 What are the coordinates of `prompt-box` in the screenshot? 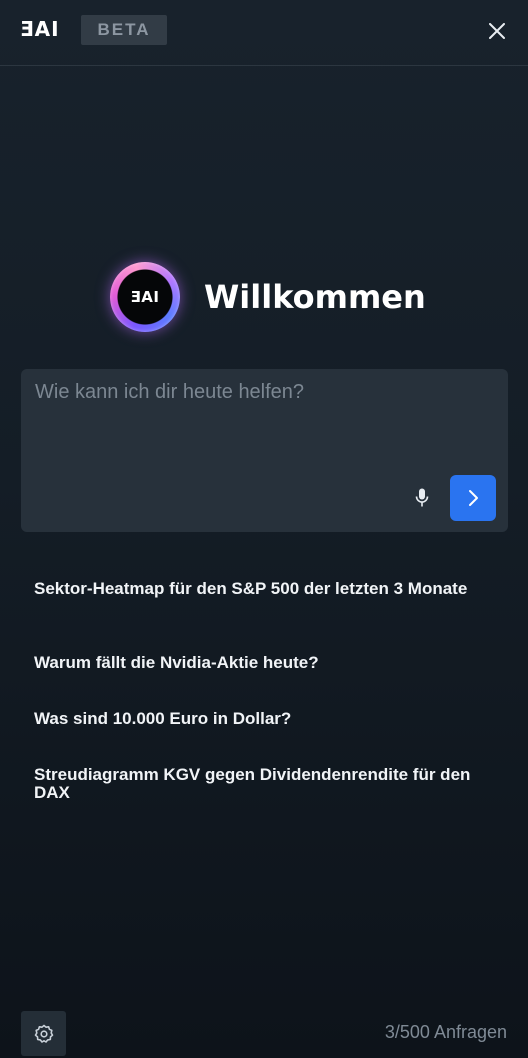 It's located at (264, 450).